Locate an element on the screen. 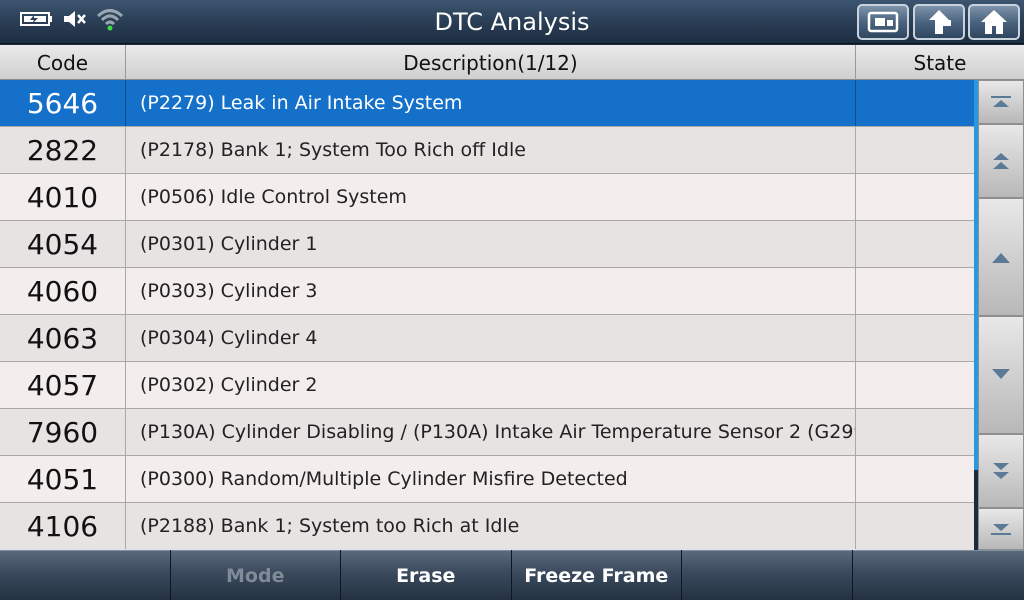 The height and width of the screenshot is (600, 1024). scroll-bottom-button is located at coordinates (1001, 529).